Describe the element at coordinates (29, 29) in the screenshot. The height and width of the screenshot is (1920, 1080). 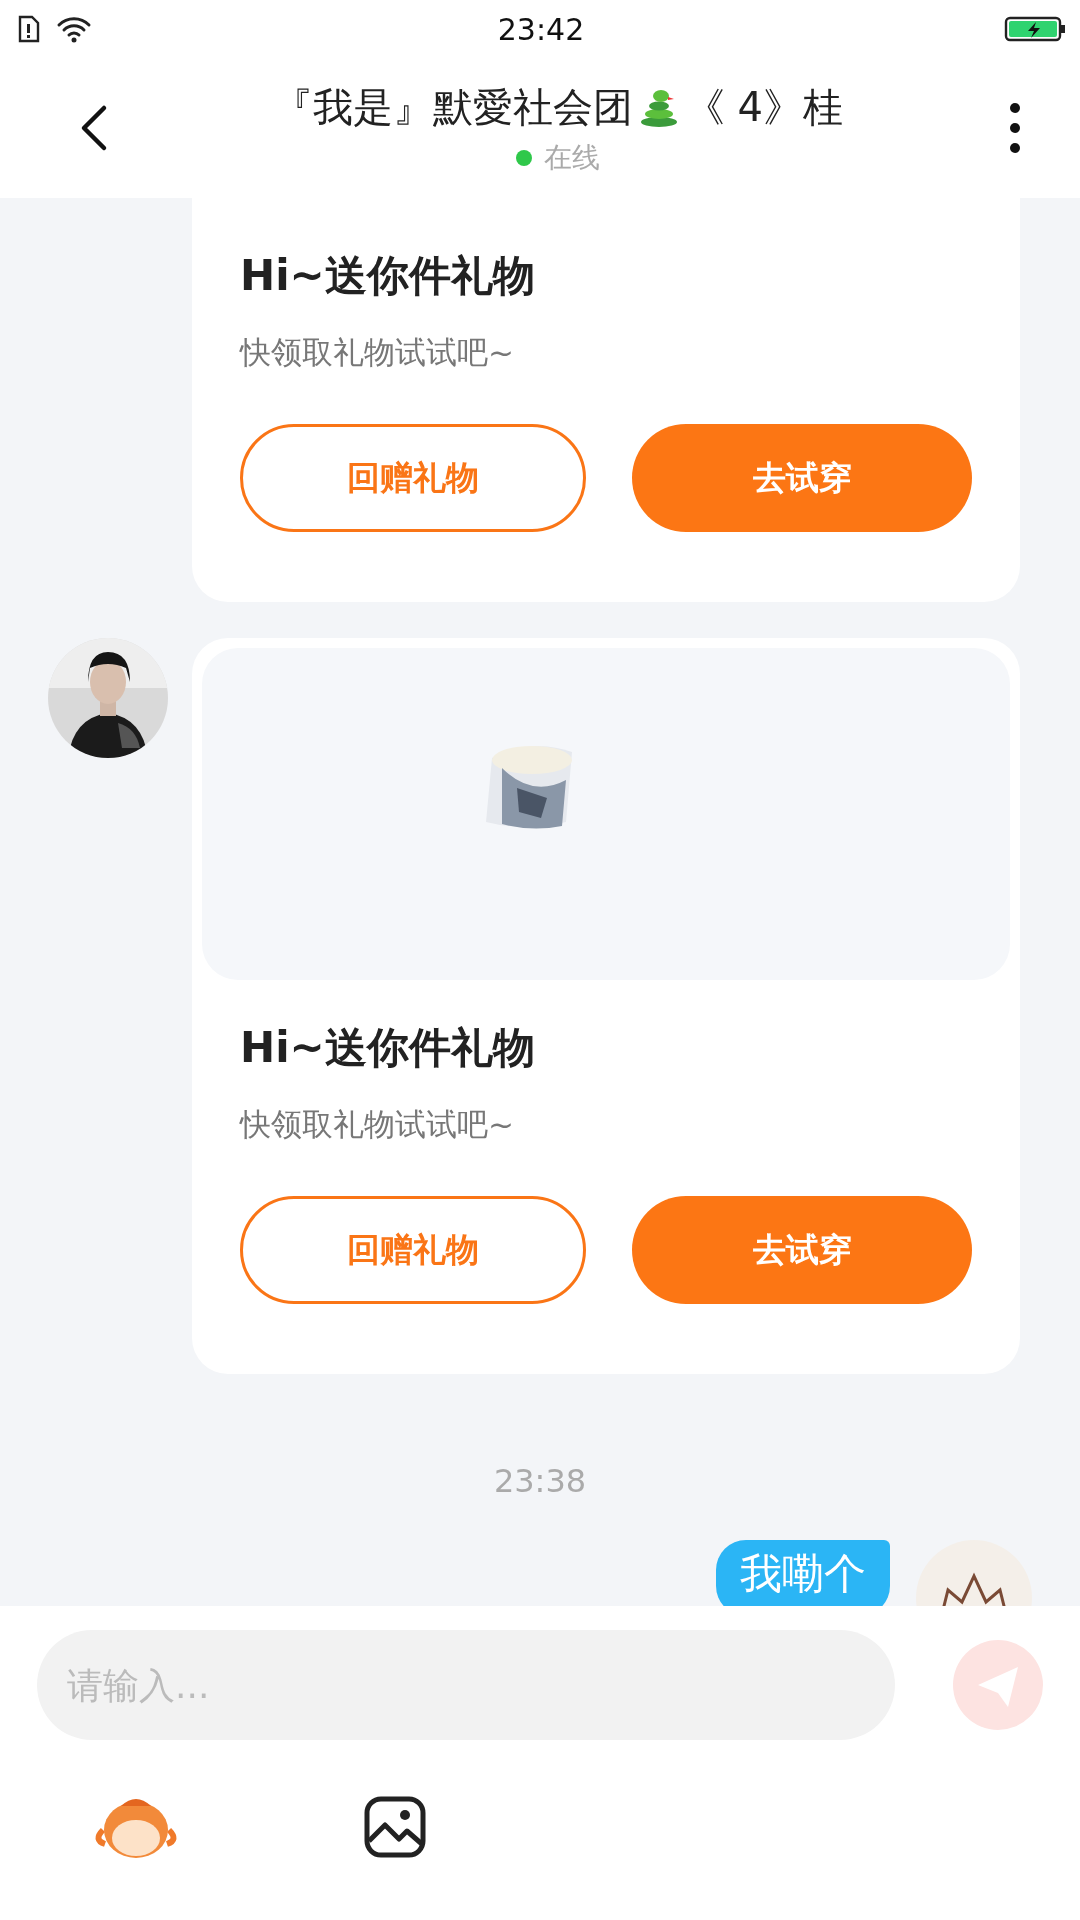
I see `sim-icon` at that location.